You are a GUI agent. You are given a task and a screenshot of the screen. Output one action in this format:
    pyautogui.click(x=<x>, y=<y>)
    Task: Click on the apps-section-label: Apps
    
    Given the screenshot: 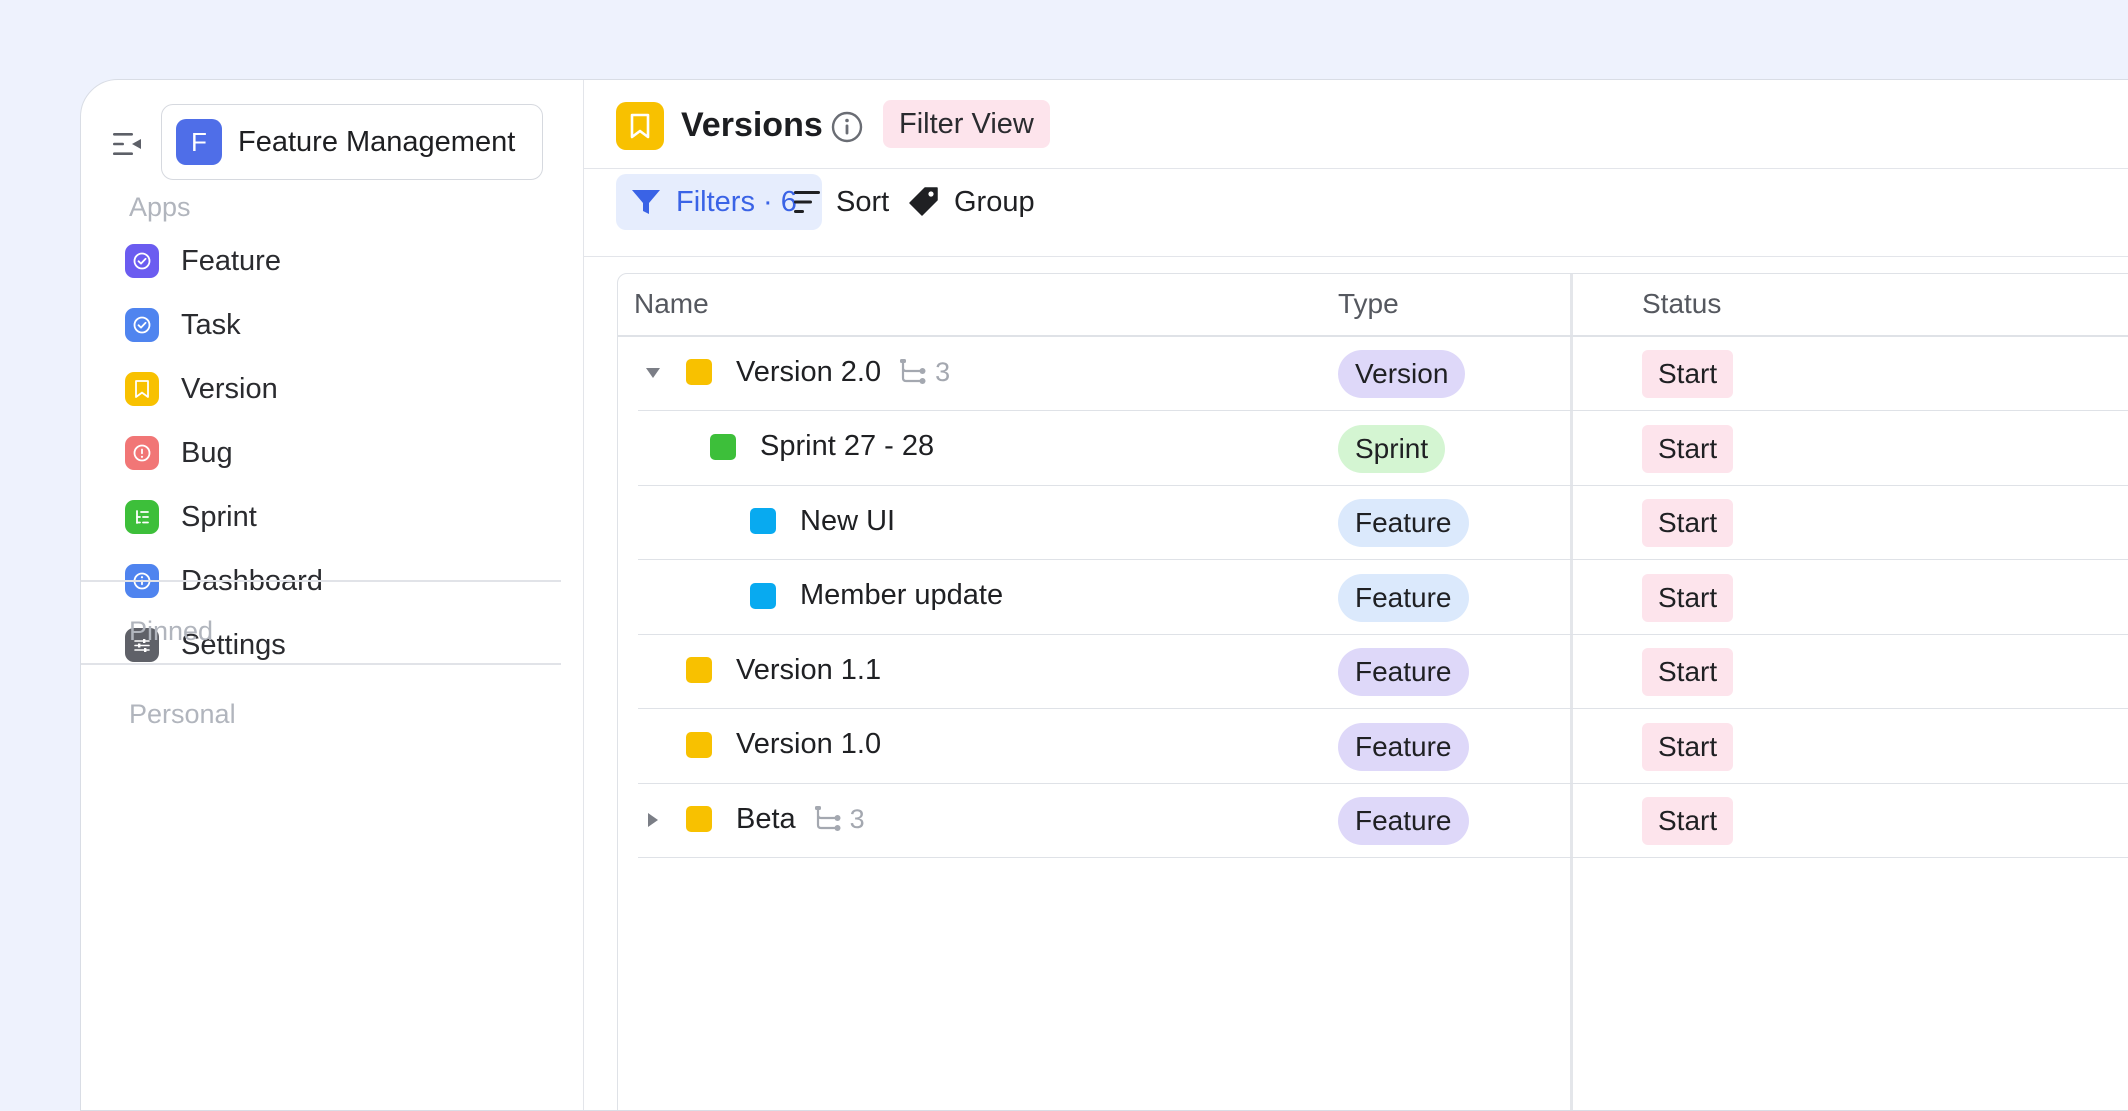 What is the action you would take?
    pyautogui.click(x=160, y=207)
    